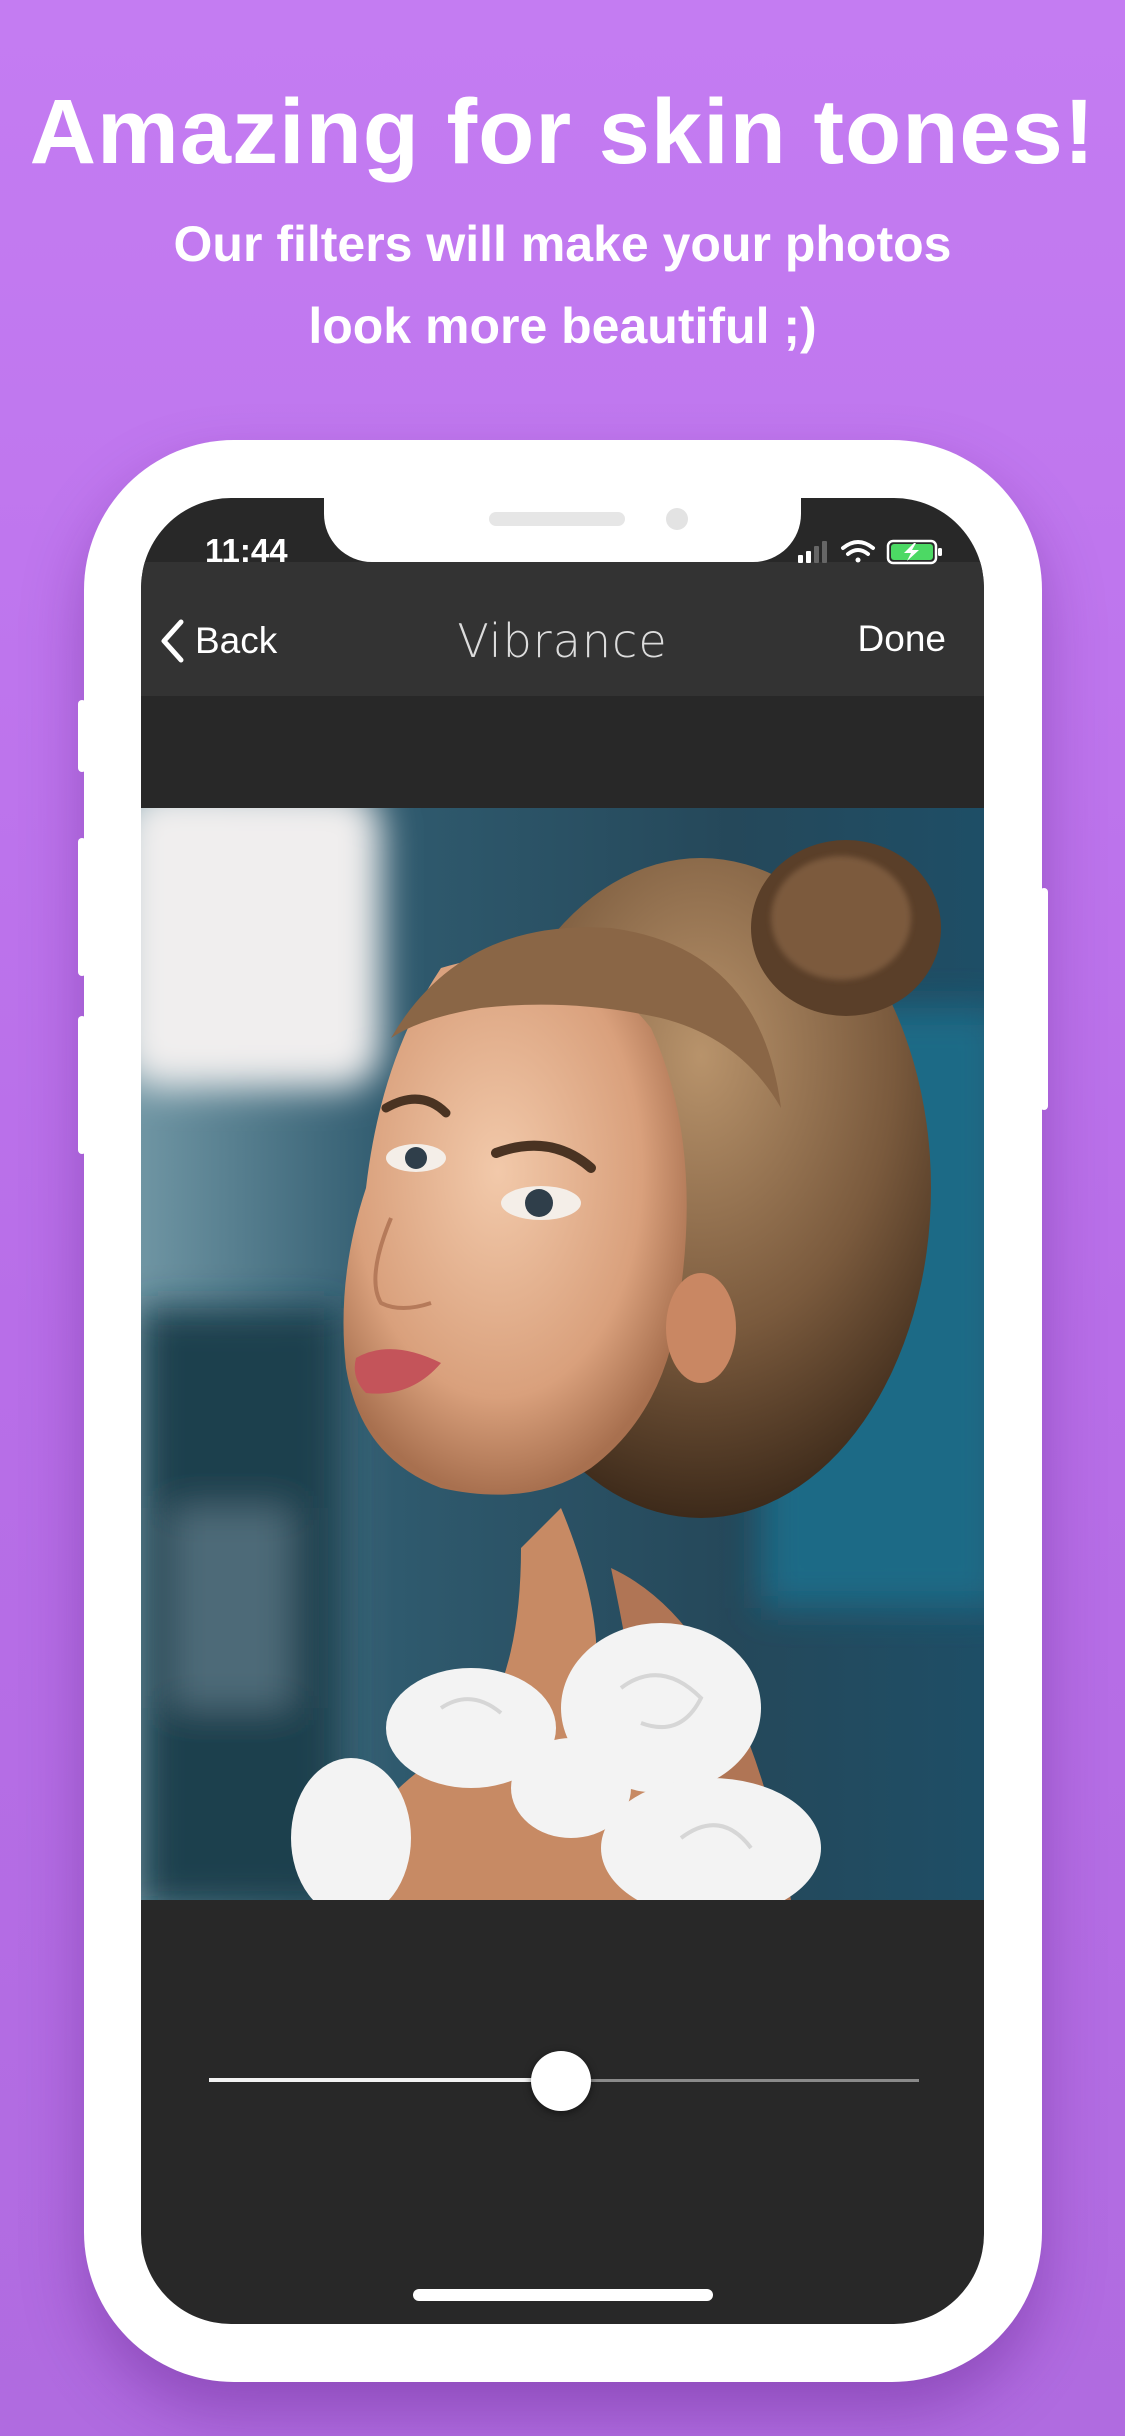 The image size is (1125, 2436). Describe the element at coordinates (82, 736) in the screenshot. I see `phone-silent-switch` at that location.